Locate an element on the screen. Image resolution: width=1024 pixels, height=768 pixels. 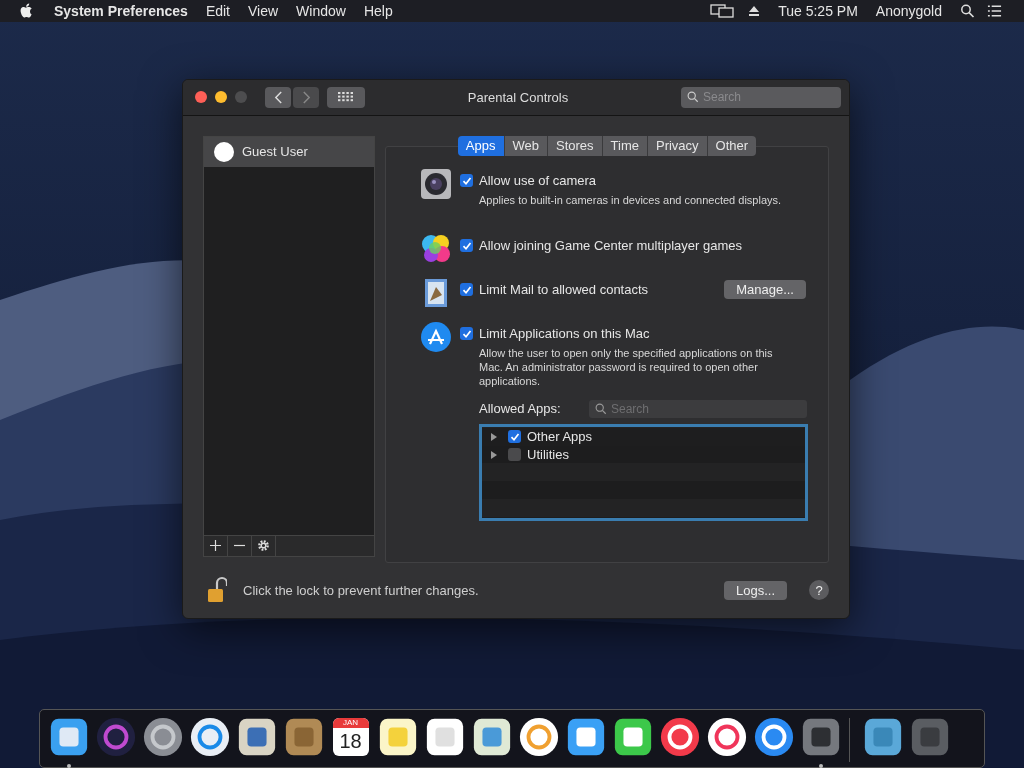
chevron-left-icon is located at coordinates (278, 97).